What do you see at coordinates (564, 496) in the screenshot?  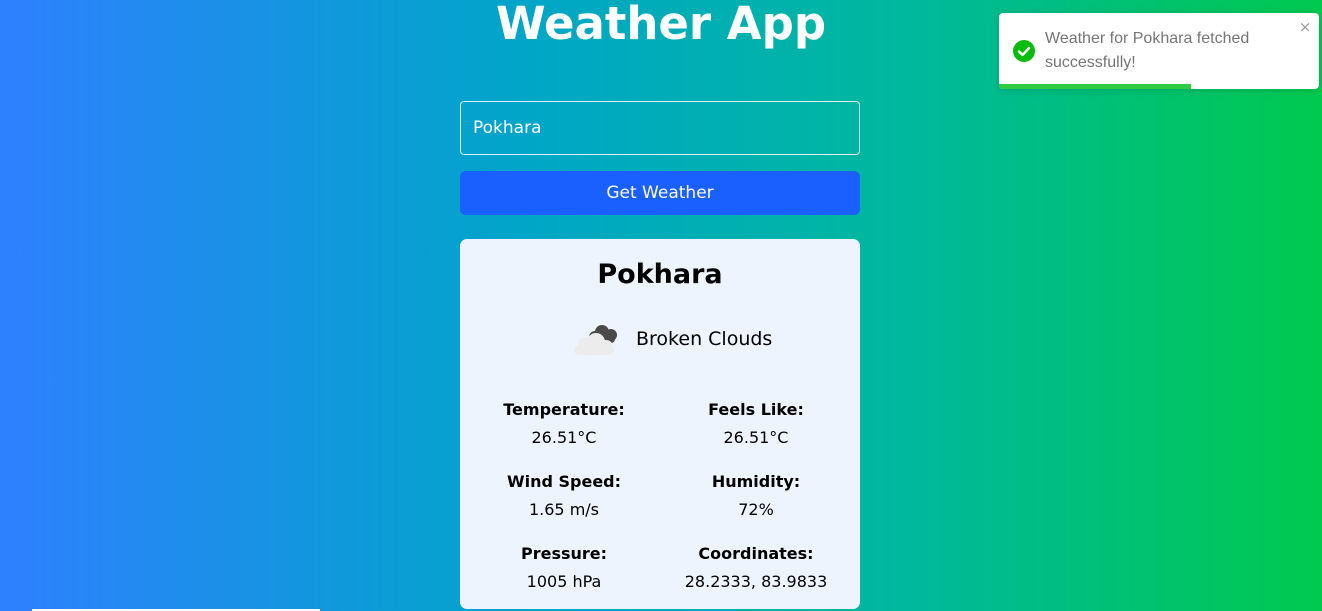 I see `wind-speed-stat: Wind Speed: 1.65 m/s` at bounding box center [564, 496].